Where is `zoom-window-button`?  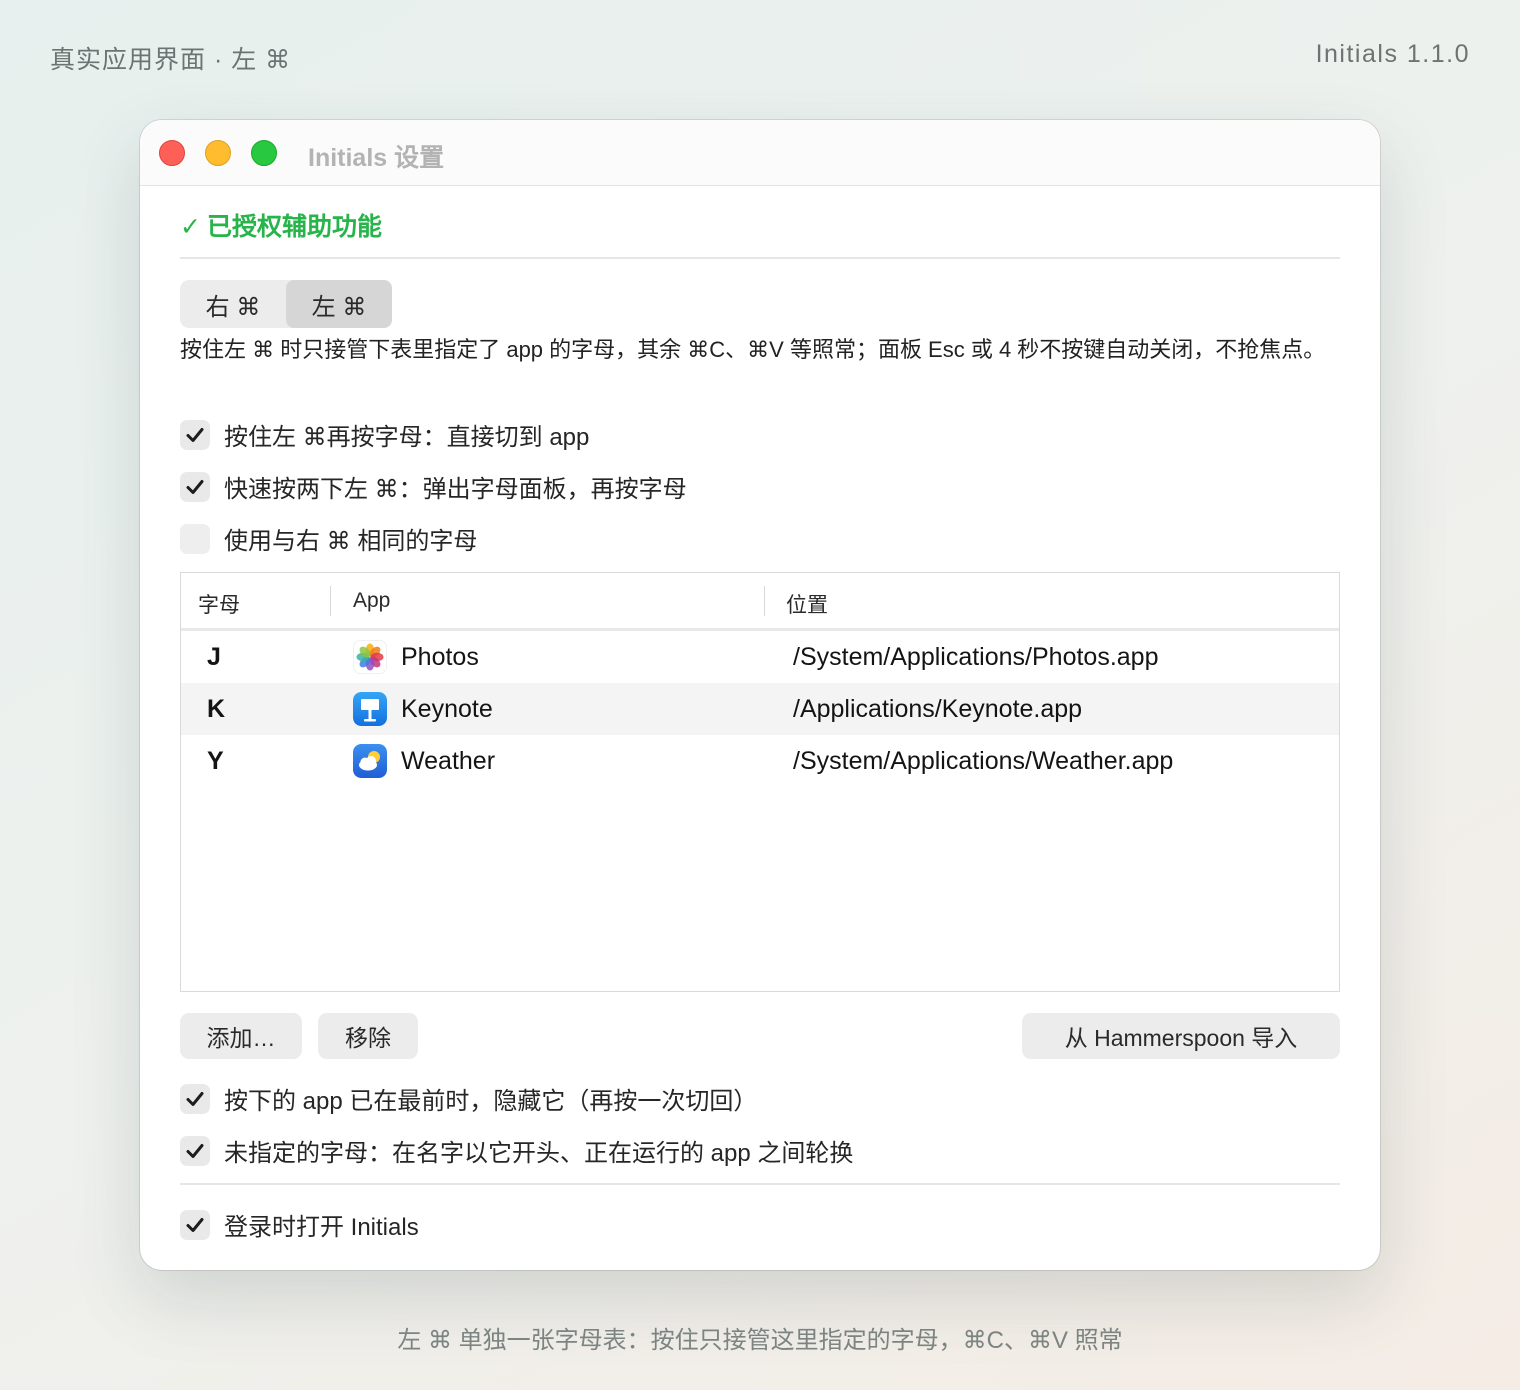
zoom-window-button is located at coordinates (264, 153).